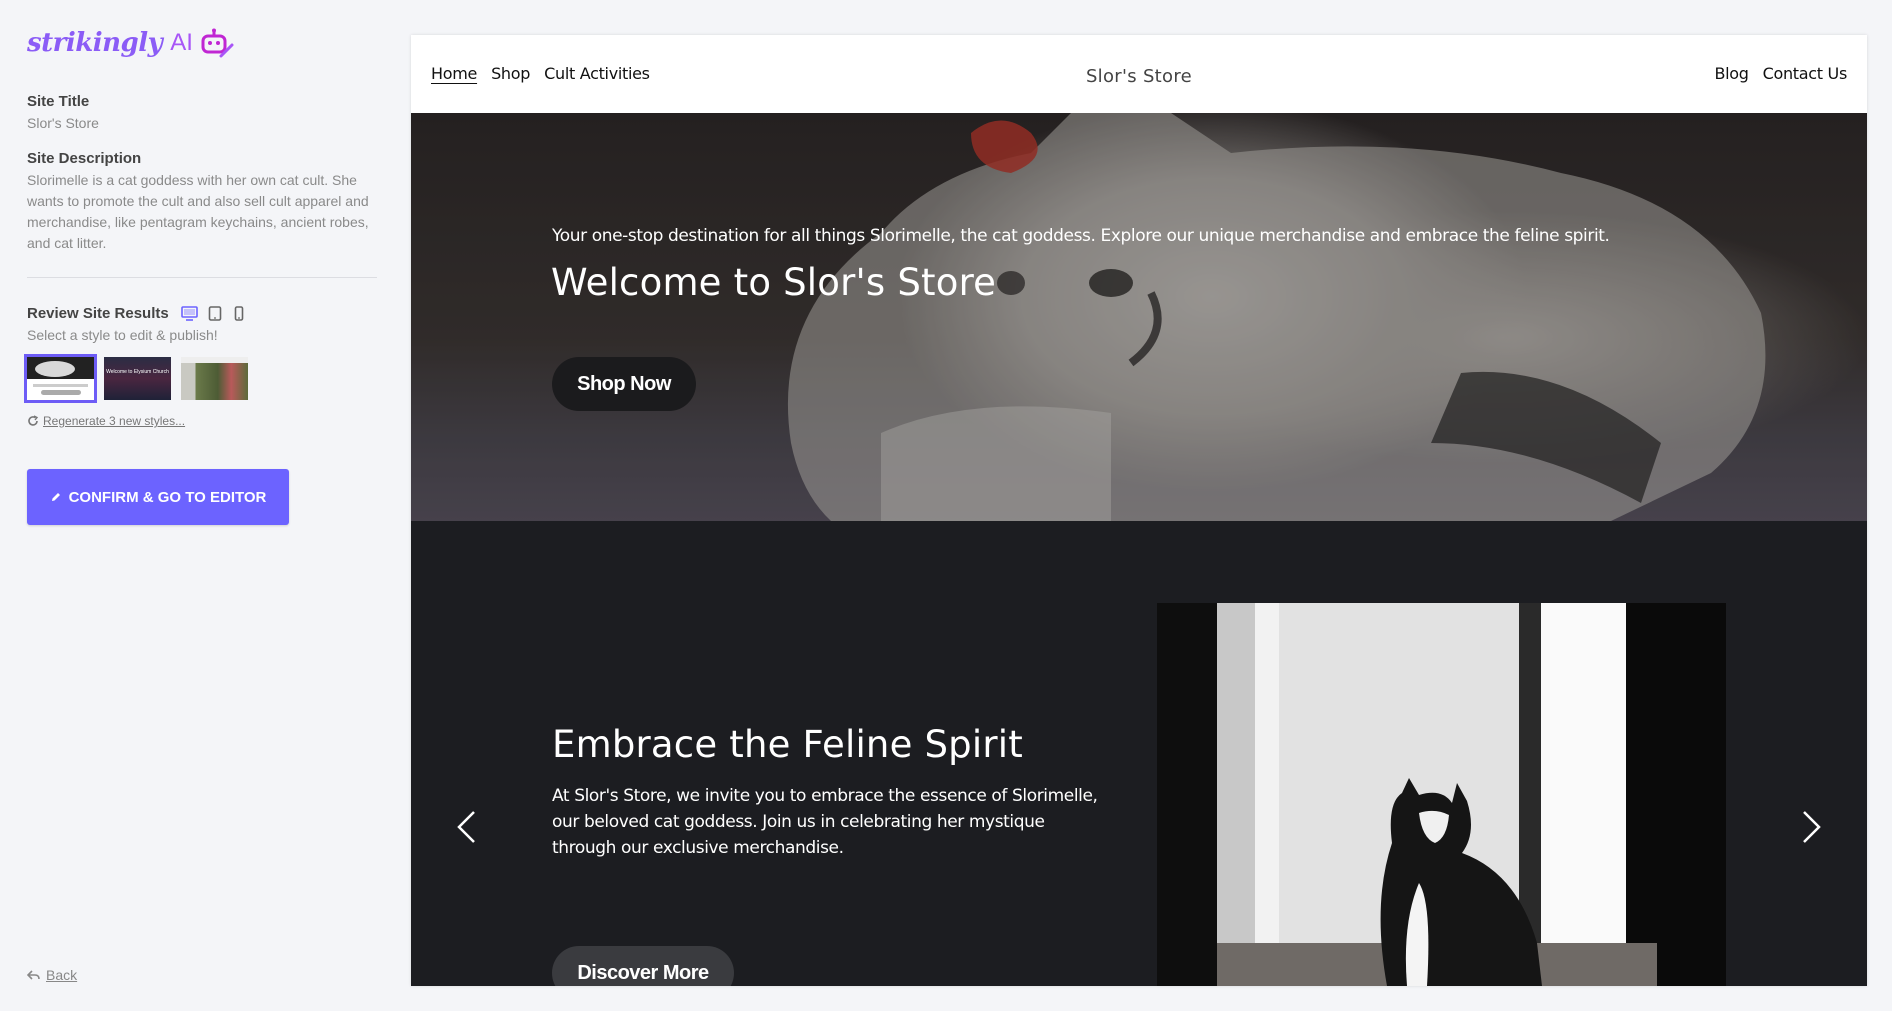  What do you see at coordinates (33, 974) in the screenshot?
I see `back-arrow-icon` at bounding box center [33, 974].